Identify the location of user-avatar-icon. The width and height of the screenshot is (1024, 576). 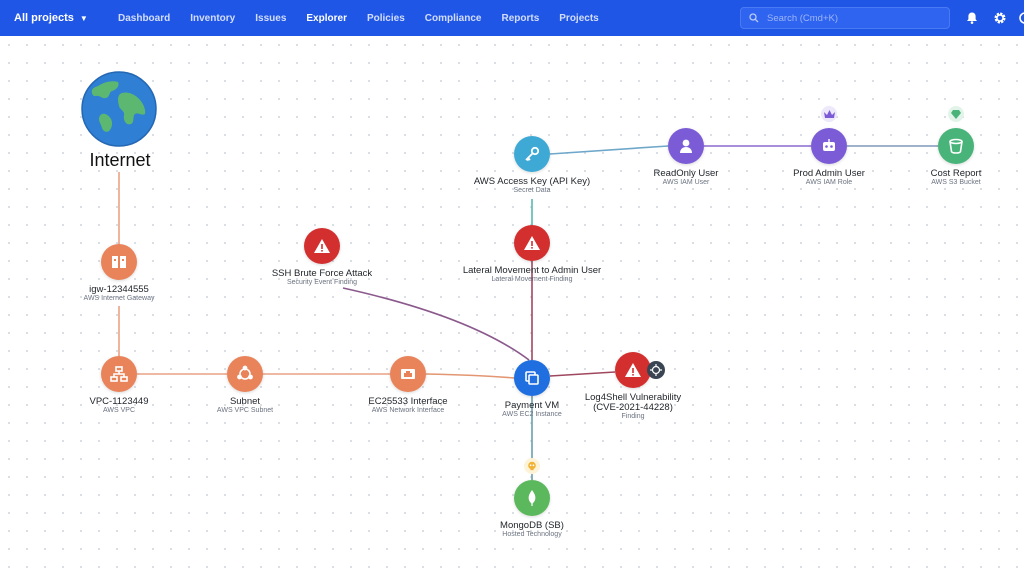
(1021, 18).